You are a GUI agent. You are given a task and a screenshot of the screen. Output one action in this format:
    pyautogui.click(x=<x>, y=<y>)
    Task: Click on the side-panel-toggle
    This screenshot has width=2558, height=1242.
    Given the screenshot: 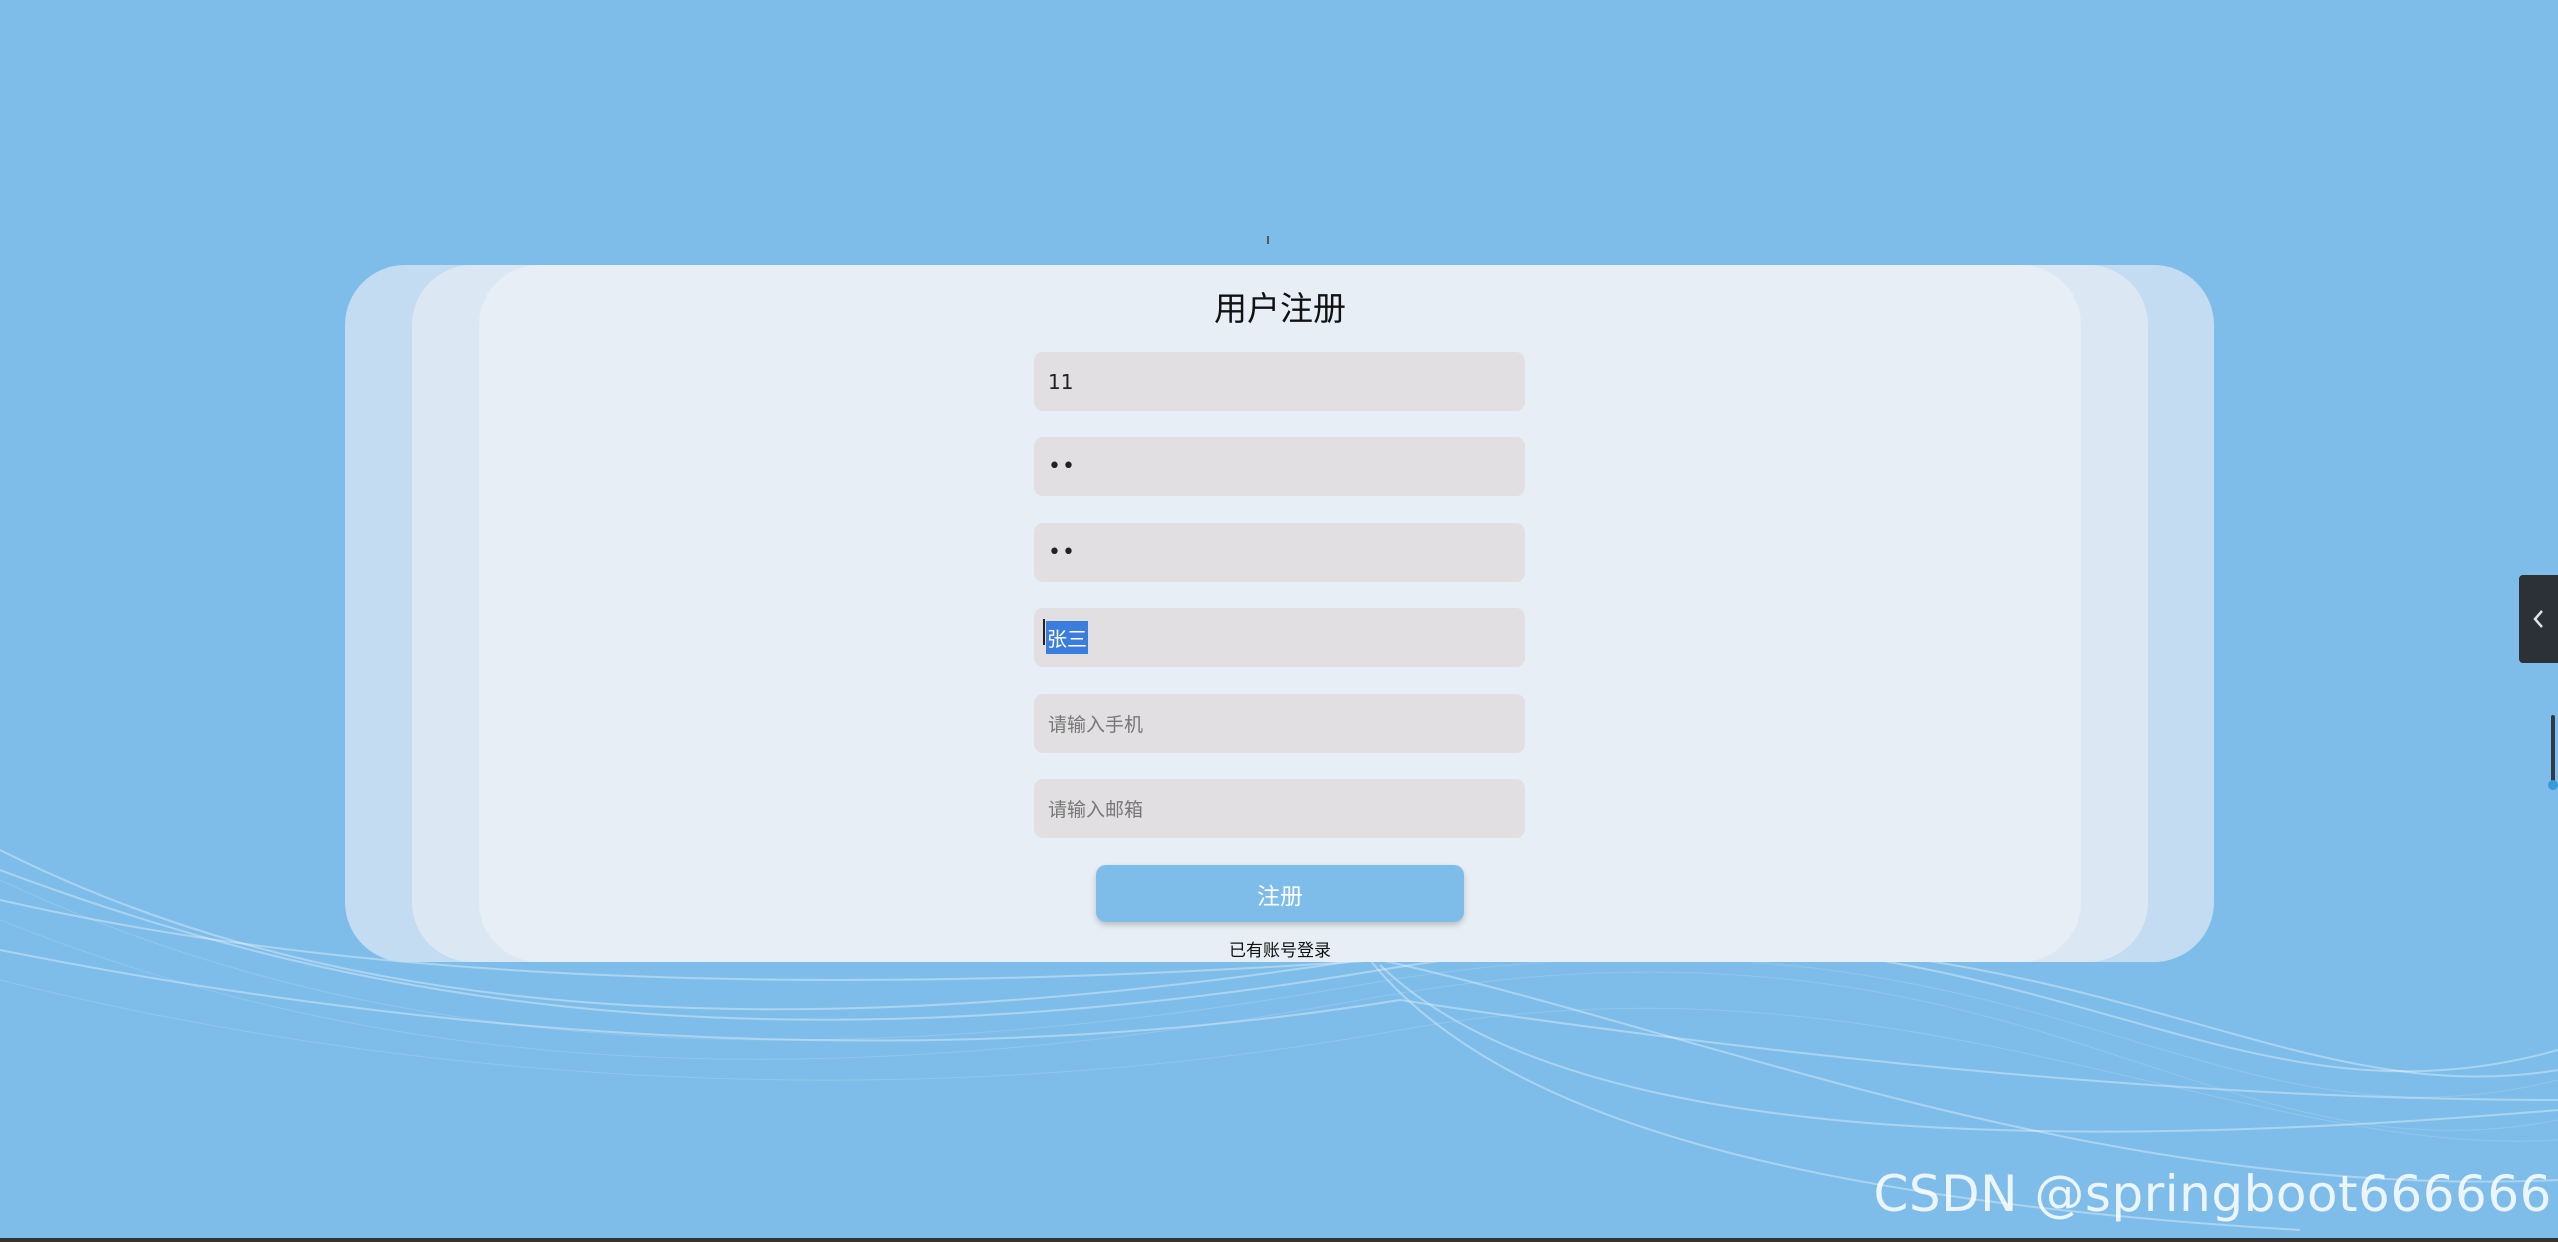 What is the action you would take?
    pyautogui.click(x=2538, y=619)
    